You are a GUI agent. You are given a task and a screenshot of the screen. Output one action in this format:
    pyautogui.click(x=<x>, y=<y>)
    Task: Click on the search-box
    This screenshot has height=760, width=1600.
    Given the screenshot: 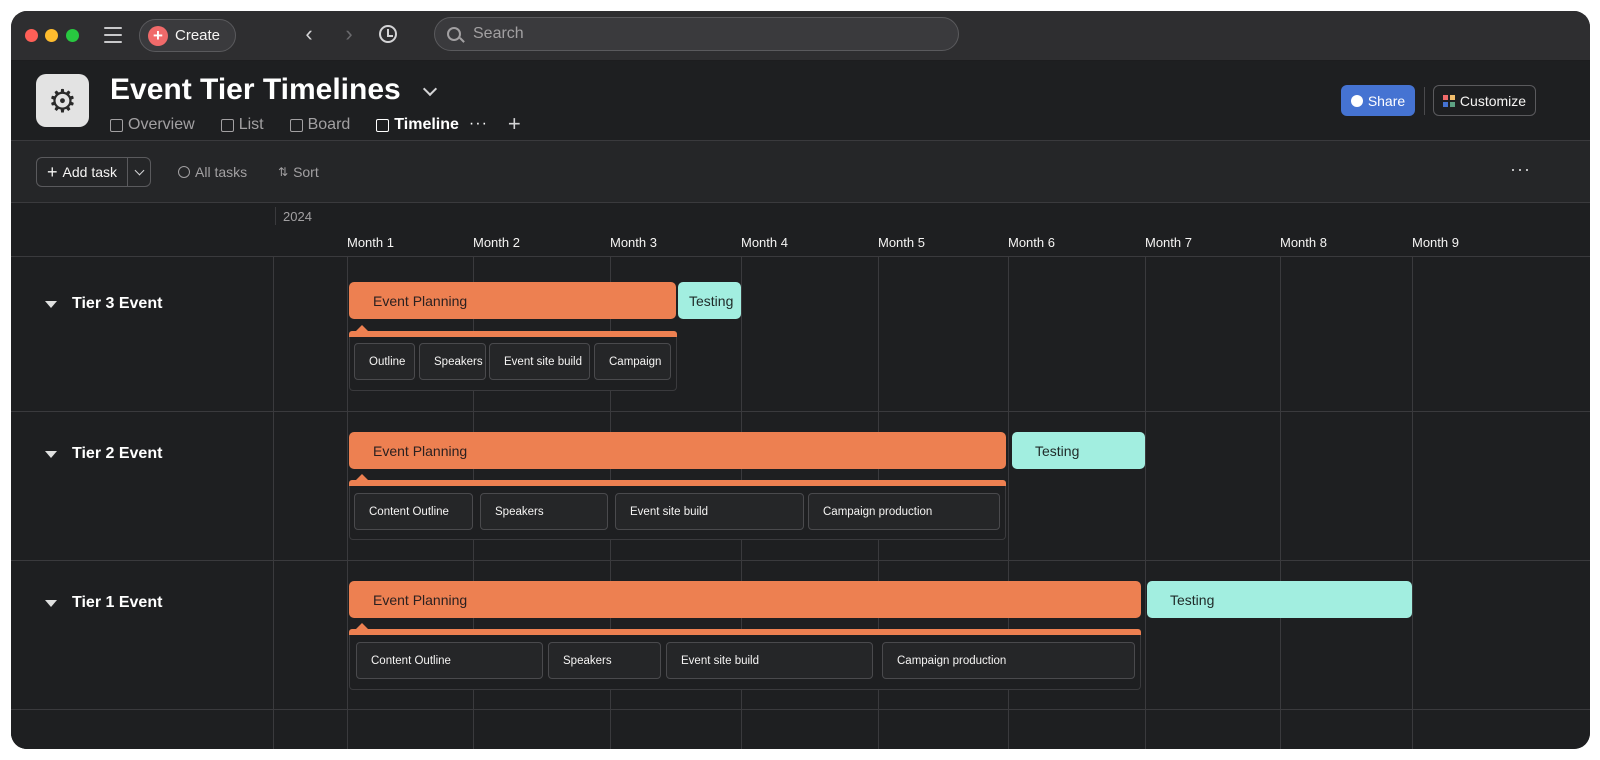 What is the action you would take?
    pyautogui.click(x=696, y=34)
    